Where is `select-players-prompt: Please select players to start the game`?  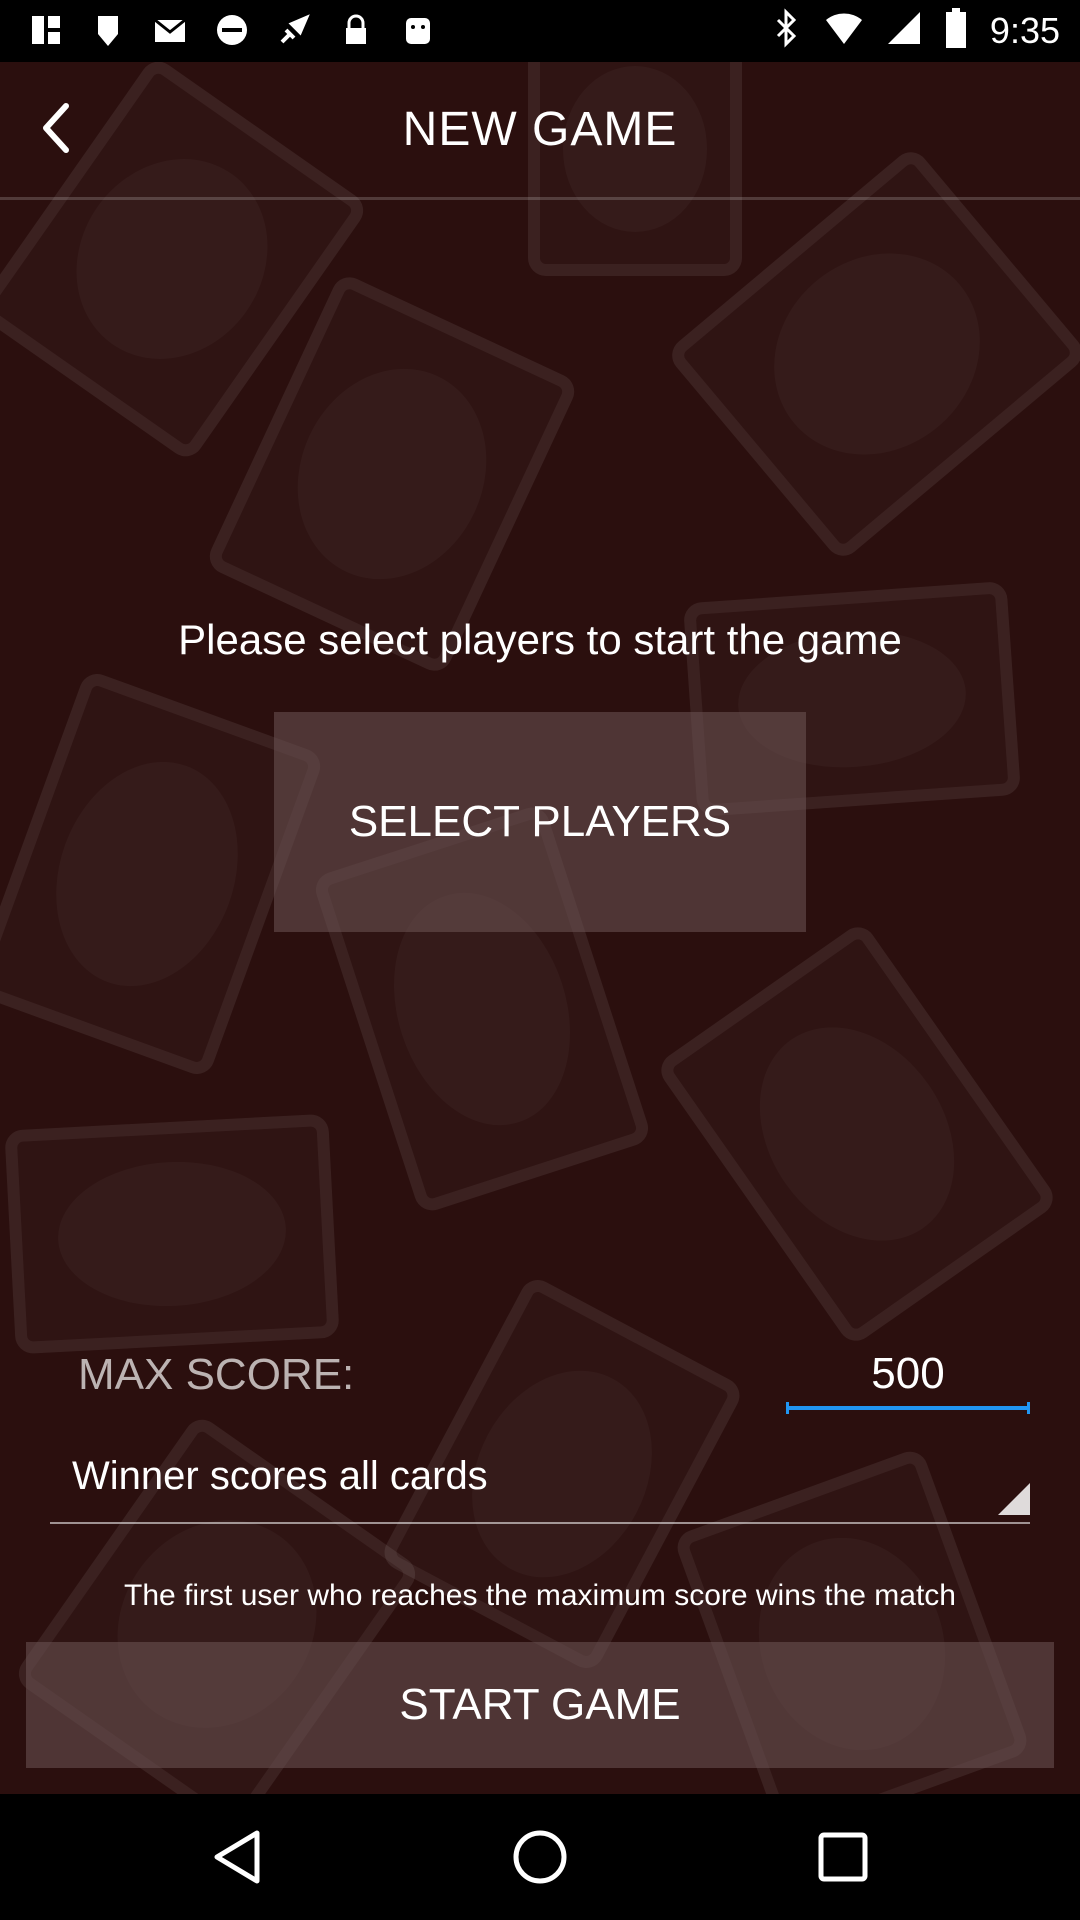 select-players-prompt: Please select players to start the game is located at coordinates (540, 639).